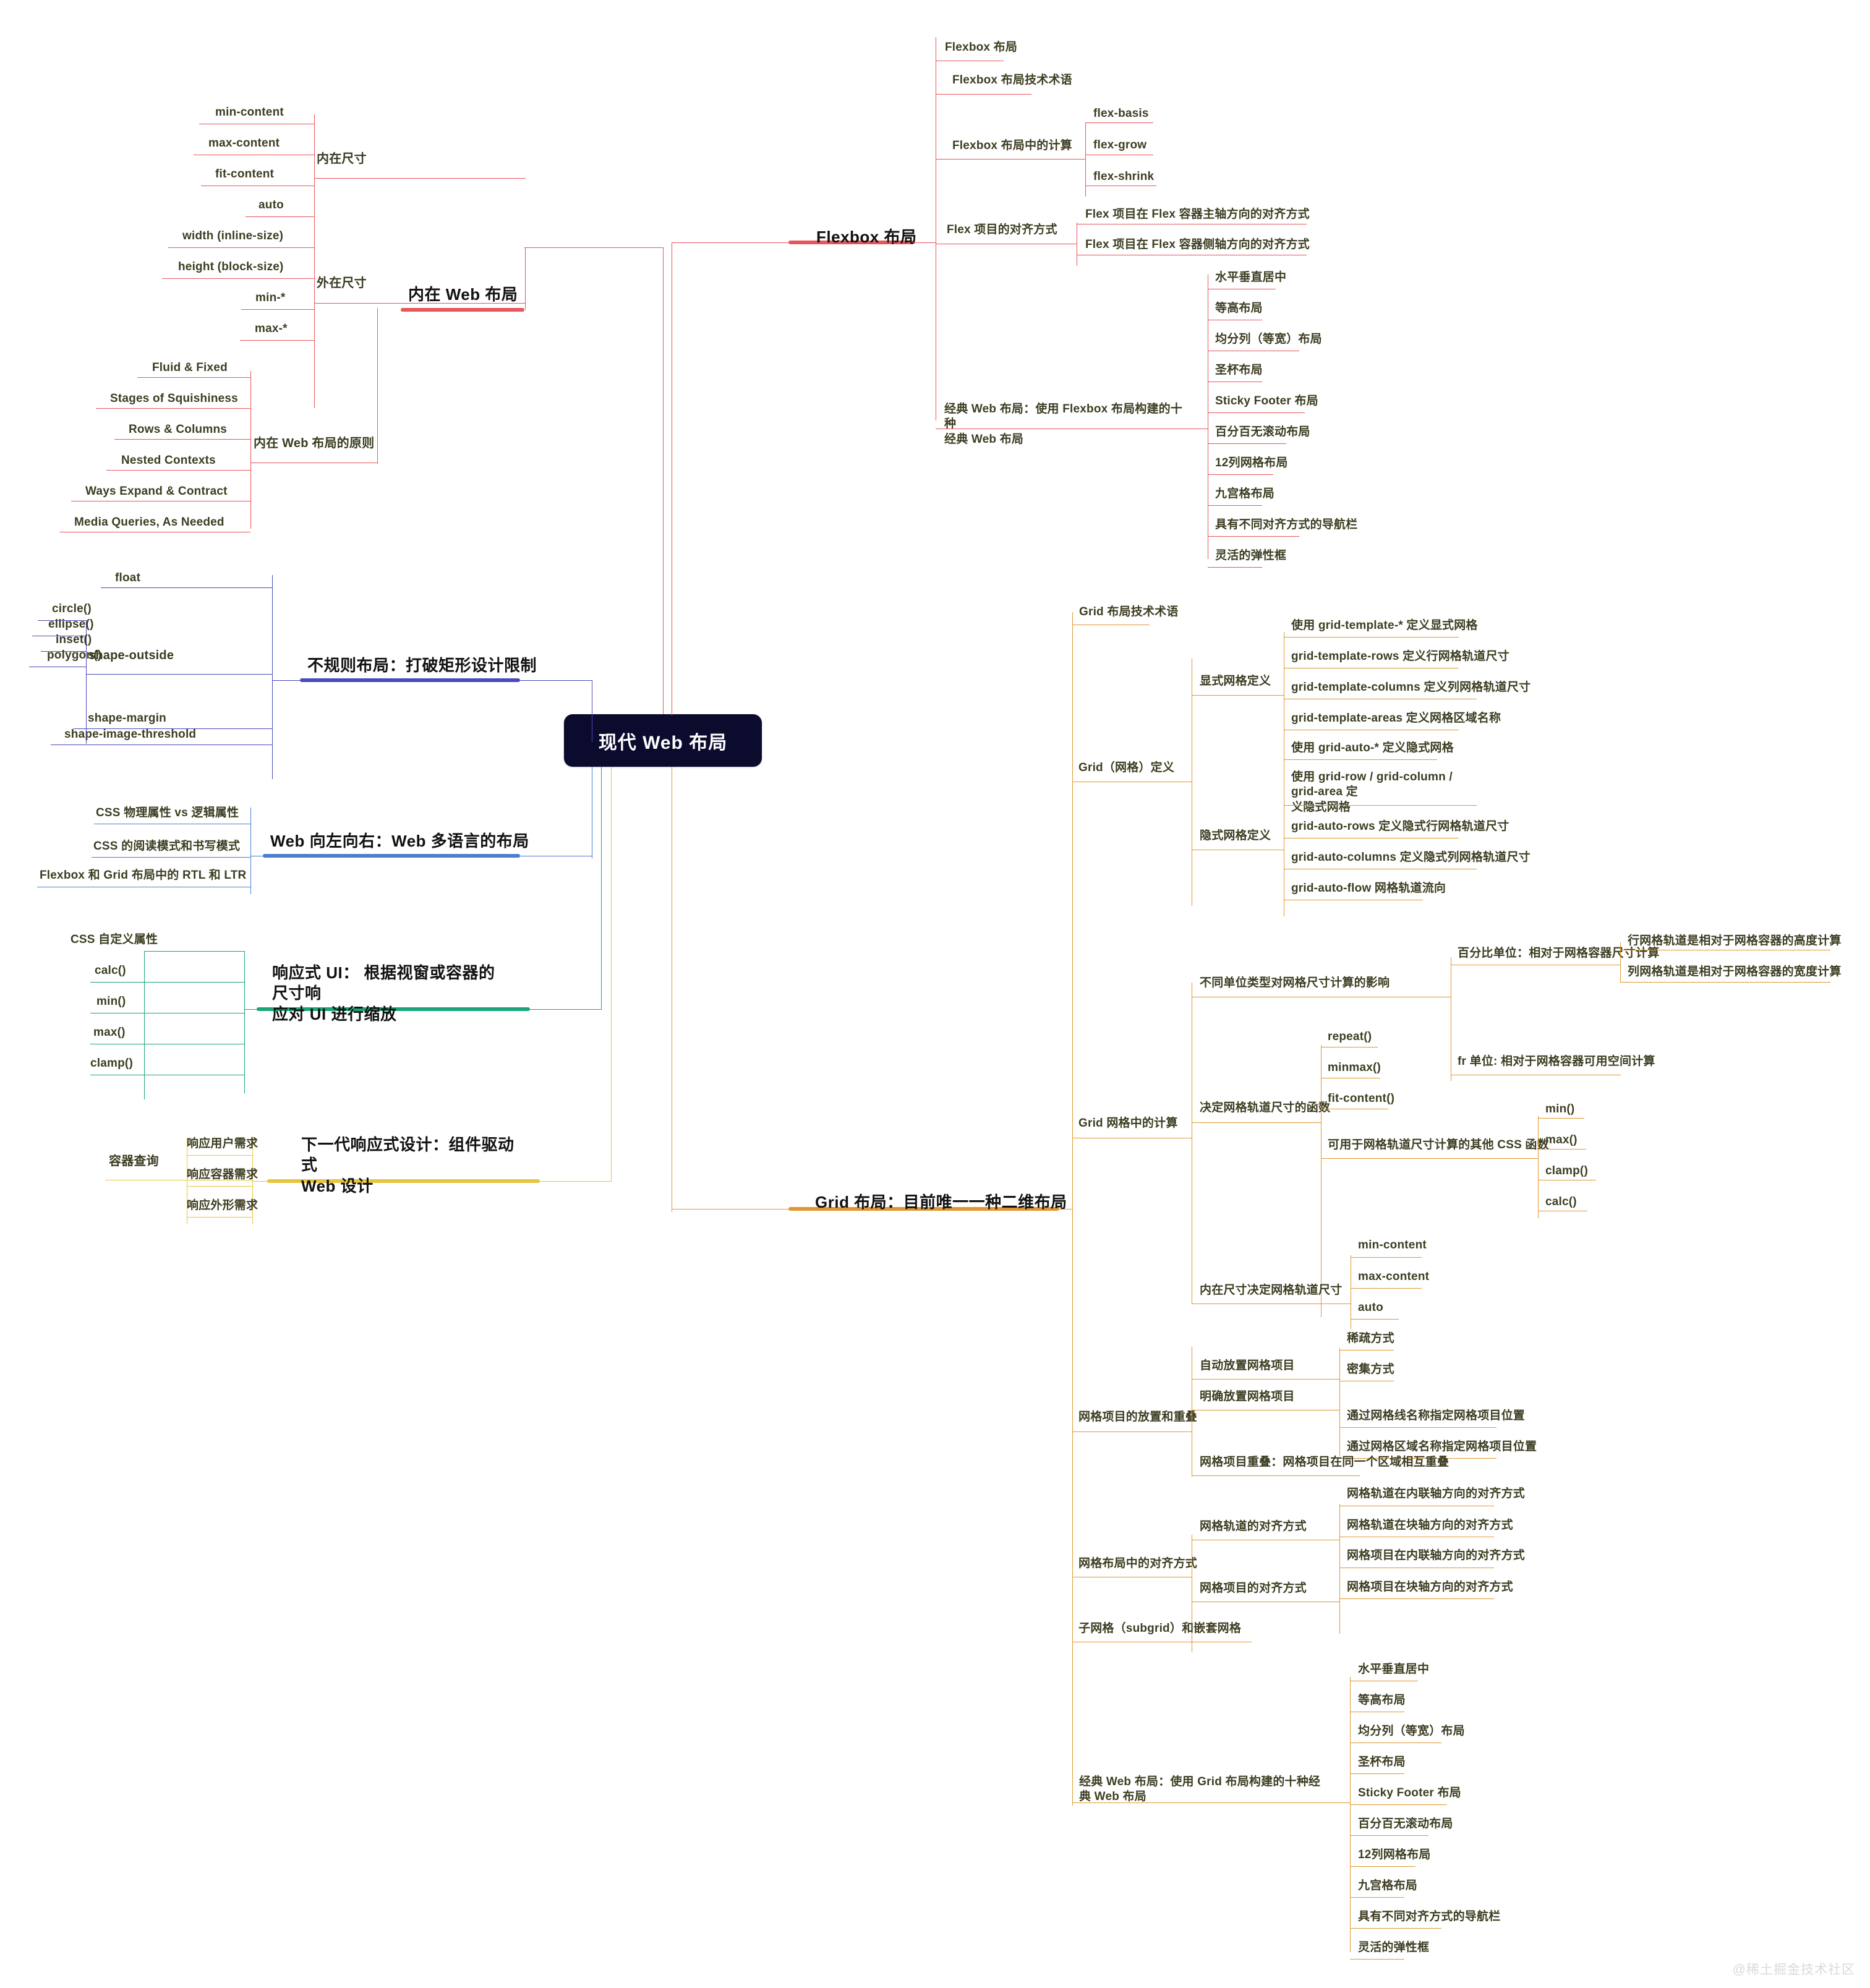 The image size is (1870, 1988). Describe the element at coordinates (1235, 836) in the screenshot. I see `group-label-implicit-grid: 隐式网格定义` at that location.